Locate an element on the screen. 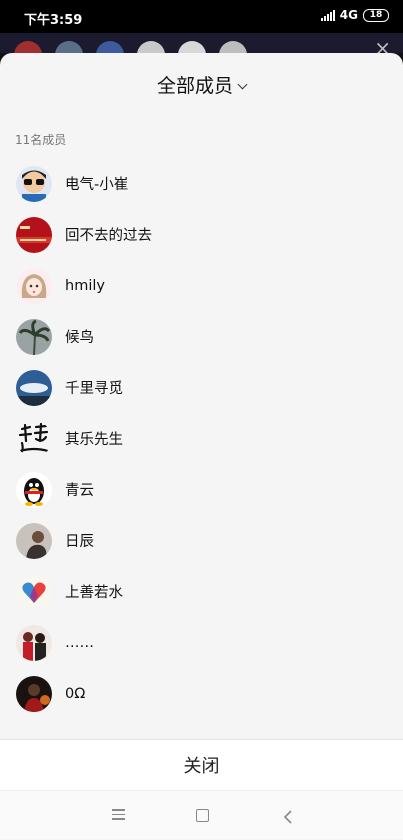  red-banner-avatar-icon is located at coordinates (34, 234).